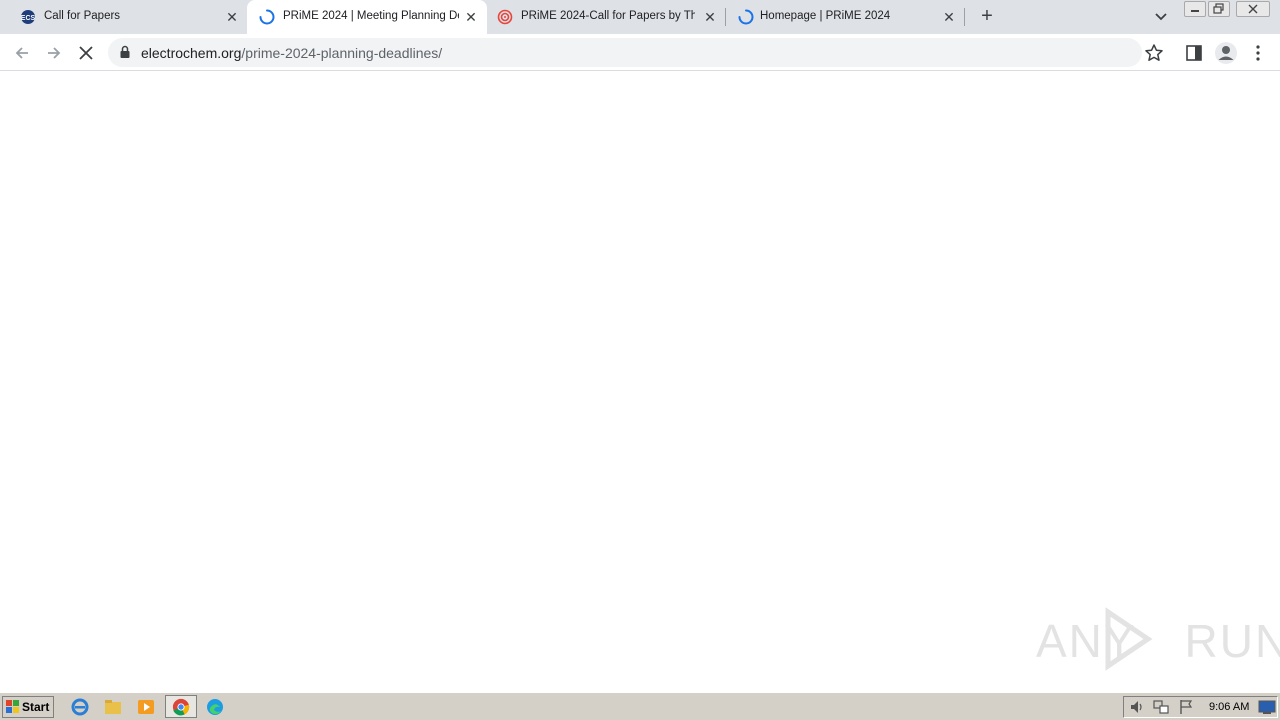 This screenshot has width=1280, height=720. I want to click on tab-separator, so click(964, 17).